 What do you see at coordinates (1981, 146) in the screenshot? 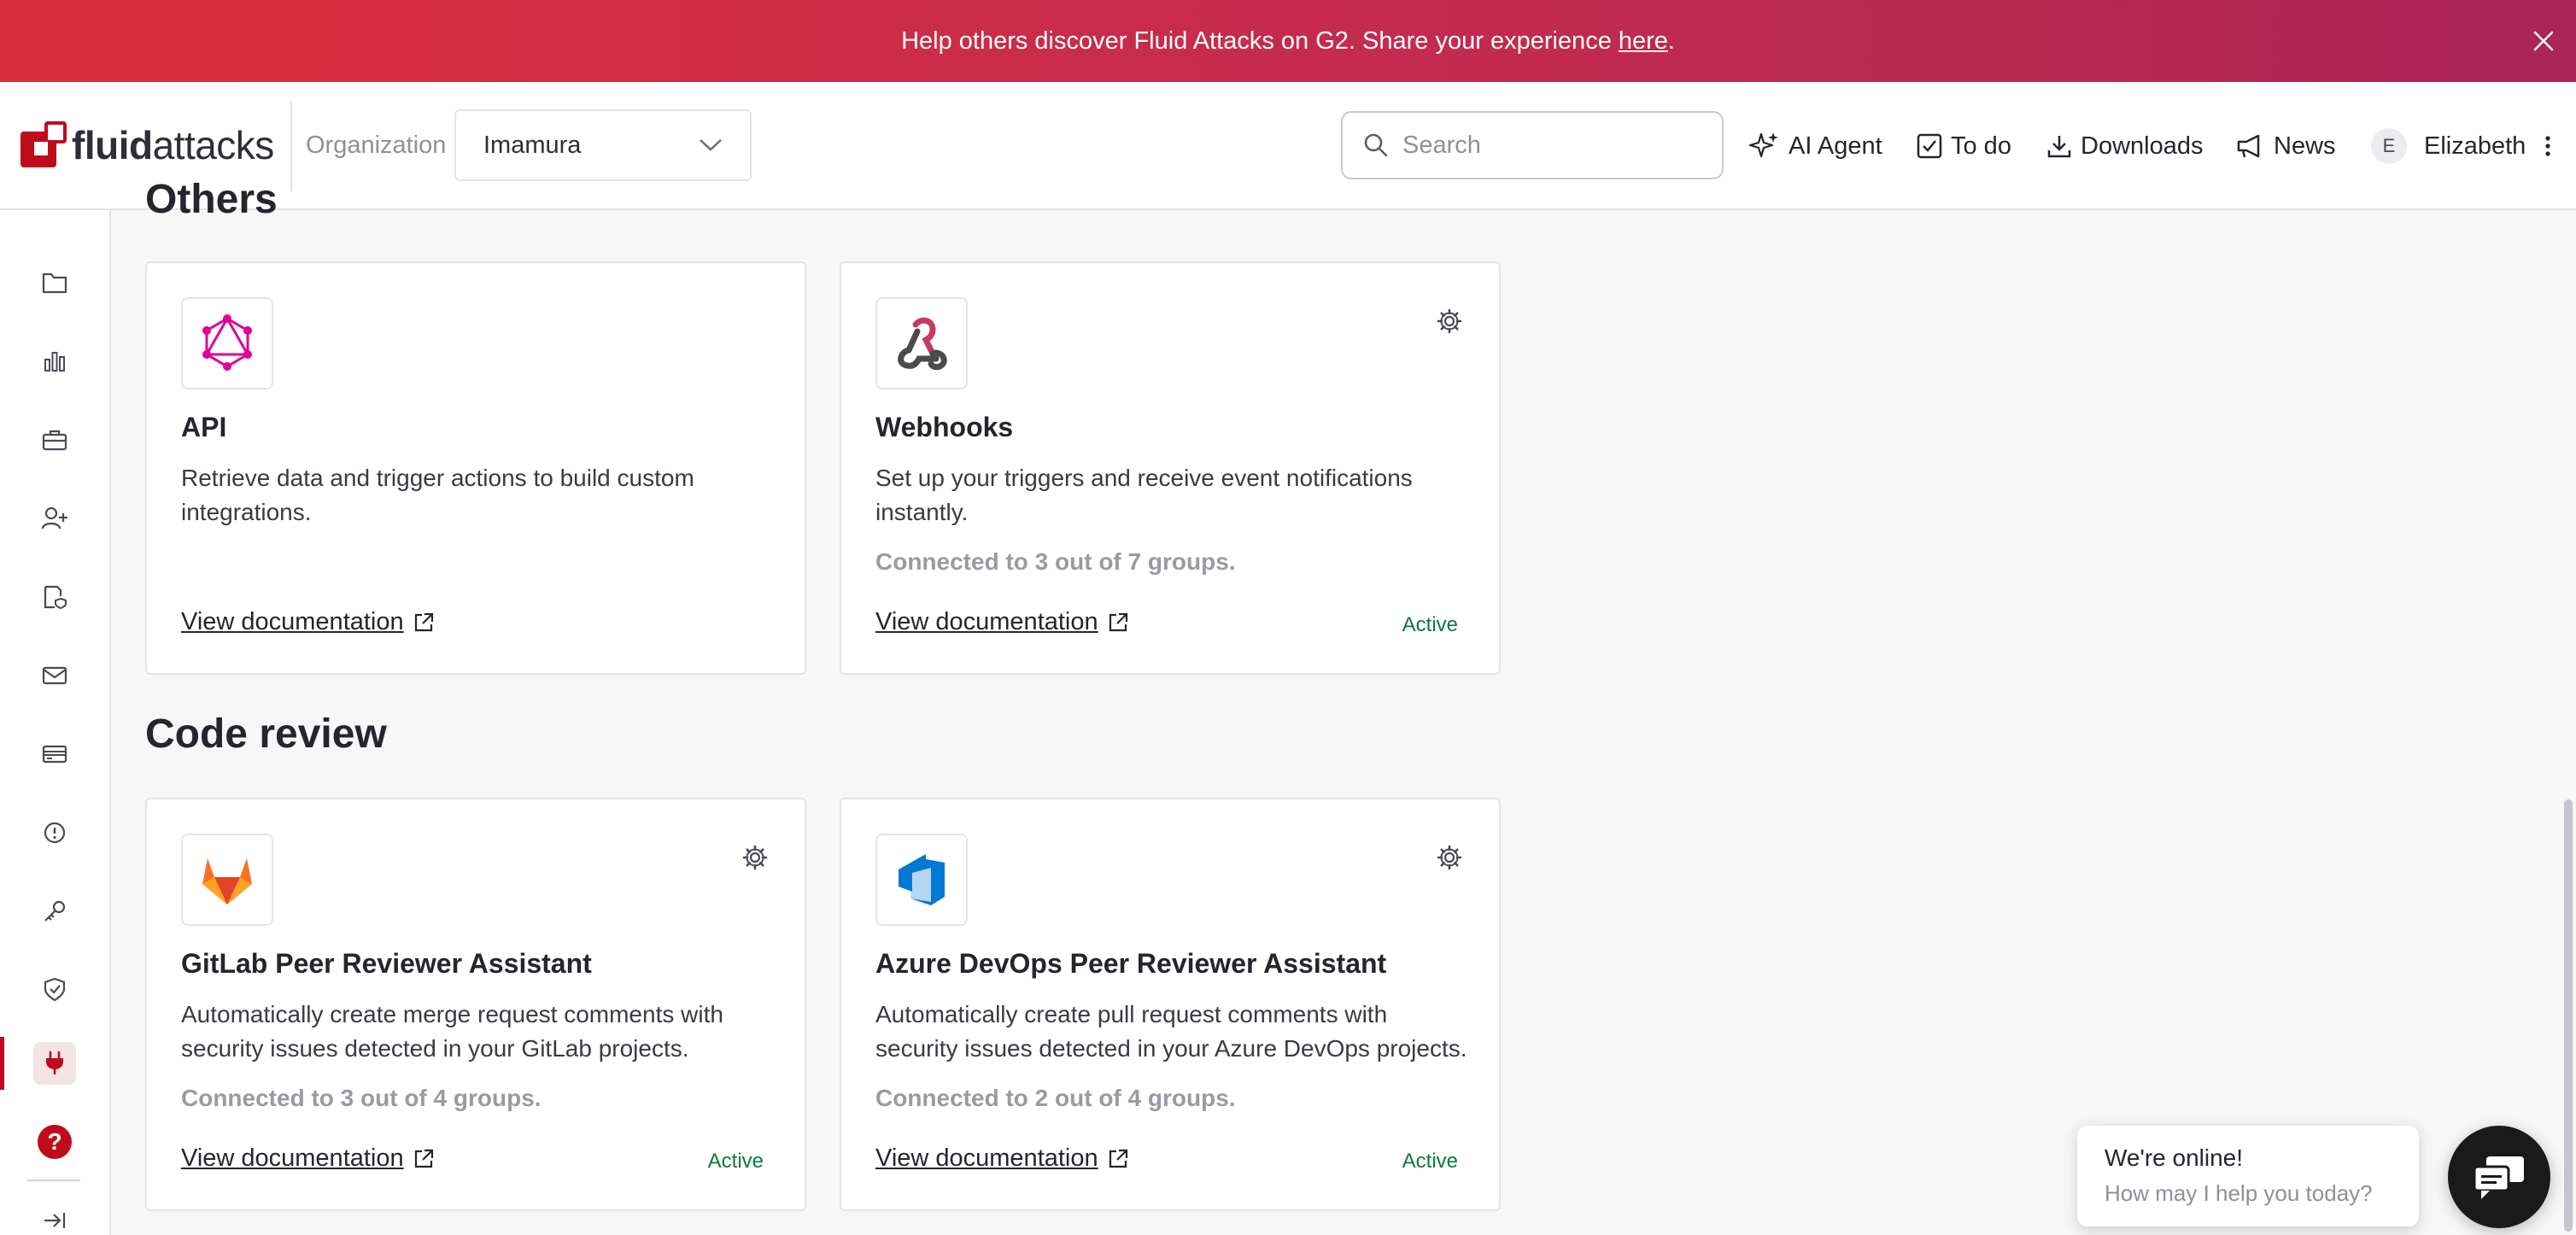
I see `todo-label: To do` at bounding box center [1981, 146].